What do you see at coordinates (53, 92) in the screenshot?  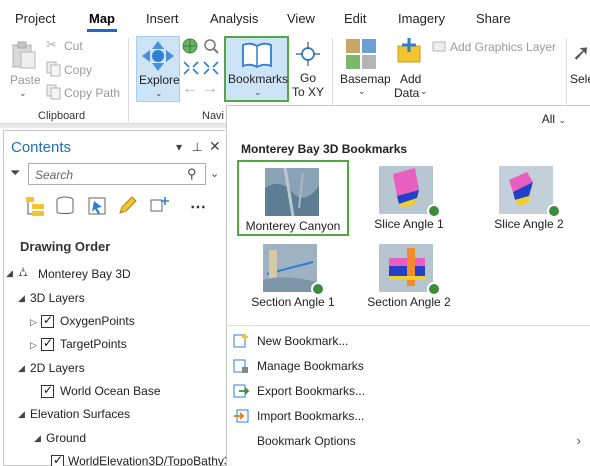 I see `copy-path-icon` at bounding box center [53, 92].